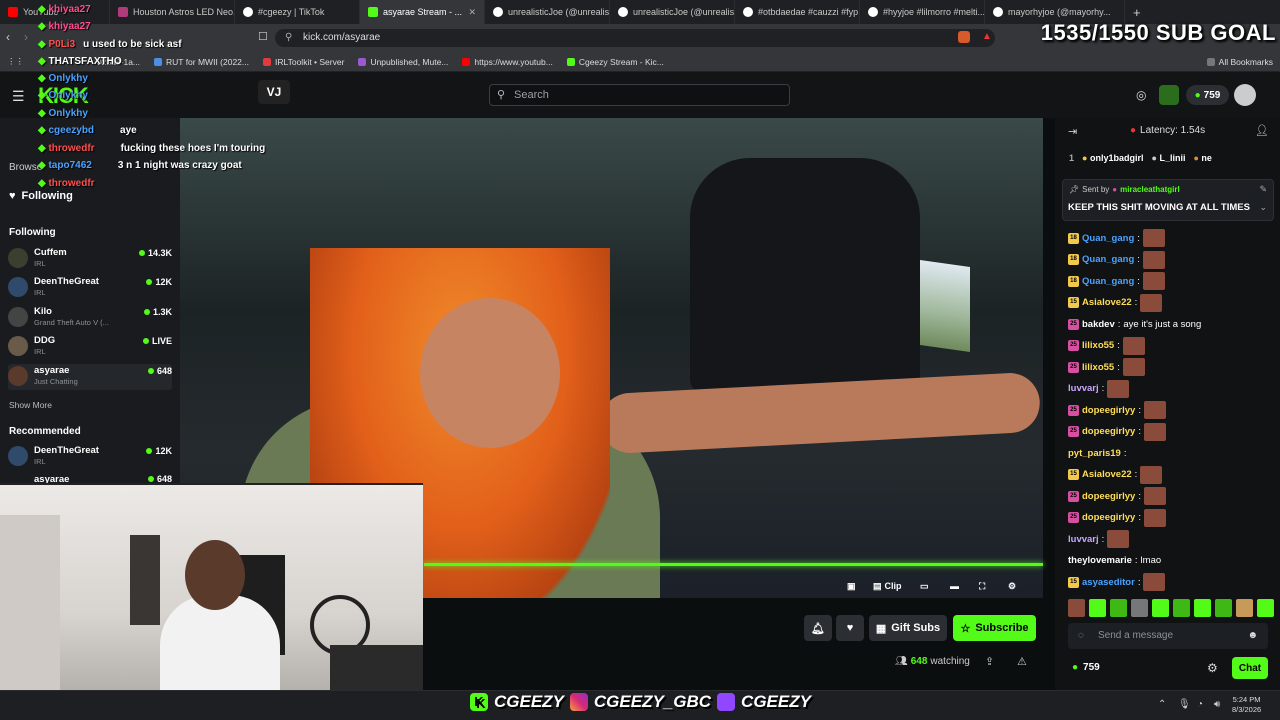 The image size is (1280, 720). What do you see at coordinates (15, 61) in the screenshot?
I see `apps-icon: ⋮⋮` at bounding box center [15, 61].